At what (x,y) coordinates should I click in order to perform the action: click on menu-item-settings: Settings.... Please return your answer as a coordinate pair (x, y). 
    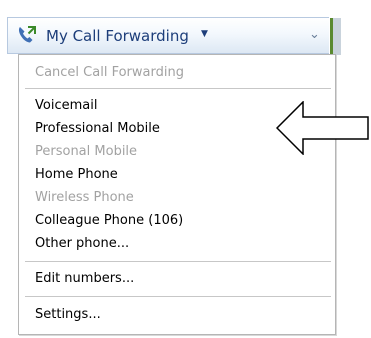
    Looking at the image, I should click on (68, 314).